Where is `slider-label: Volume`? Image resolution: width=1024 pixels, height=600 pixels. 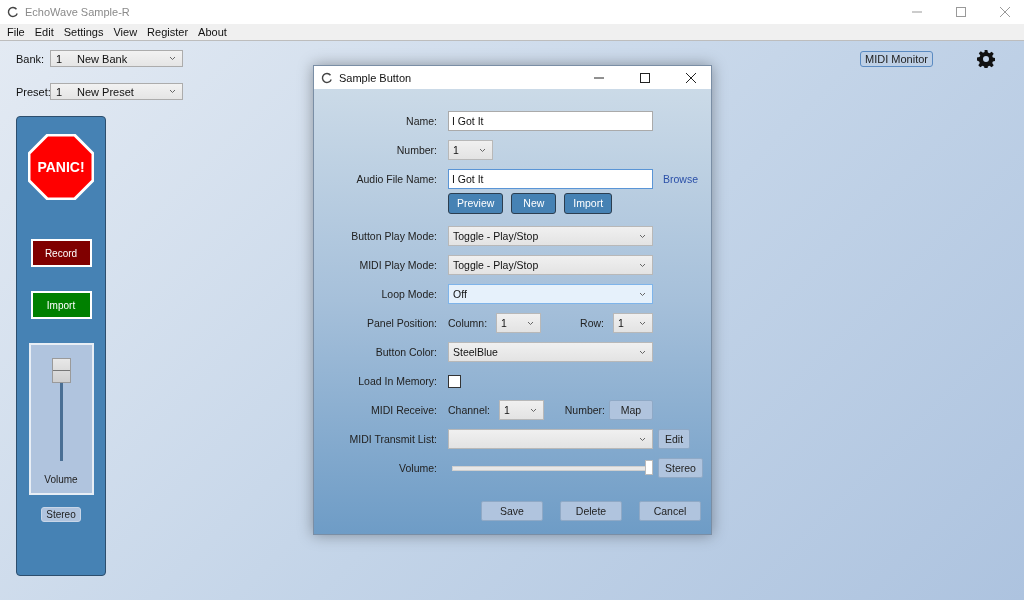 slider-label: Volume is located at coordinates (61, 479).